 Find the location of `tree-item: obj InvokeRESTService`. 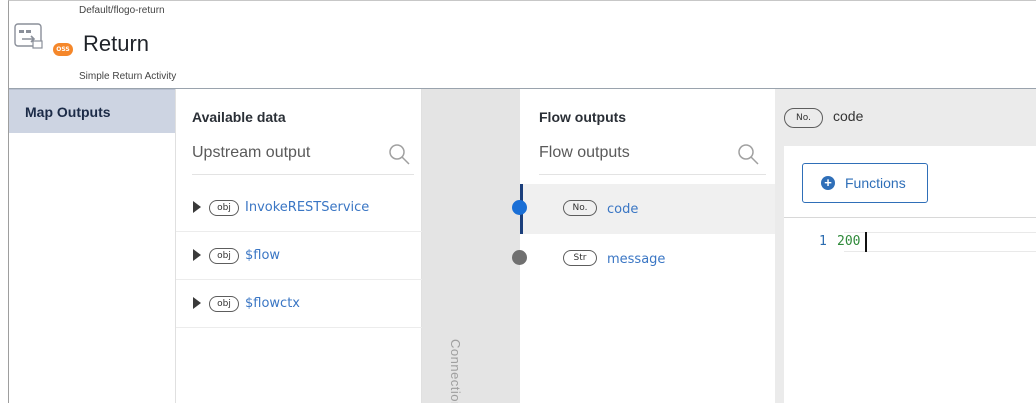

tree-item: obj InvokeRESTService is located at coordinates (299, 208).